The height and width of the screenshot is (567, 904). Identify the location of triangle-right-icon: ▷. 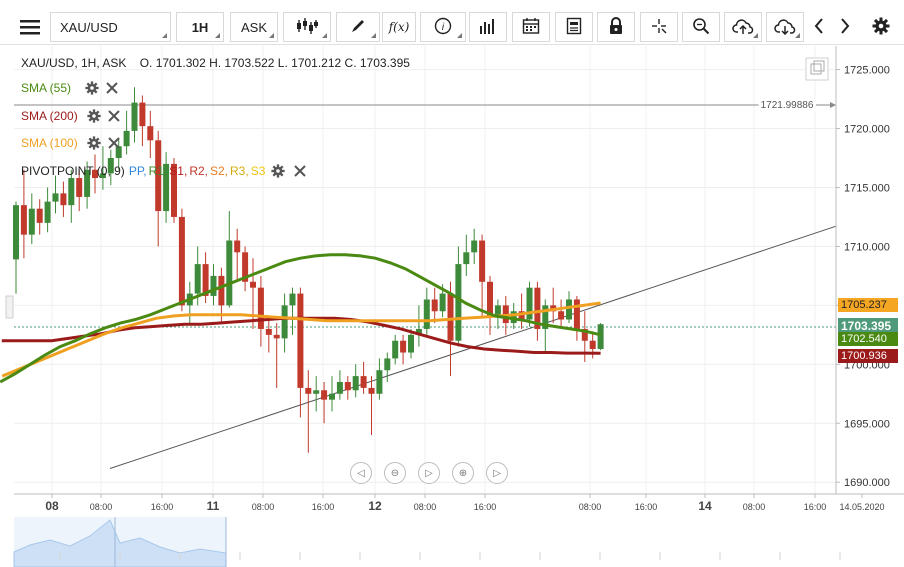
(497, 473).